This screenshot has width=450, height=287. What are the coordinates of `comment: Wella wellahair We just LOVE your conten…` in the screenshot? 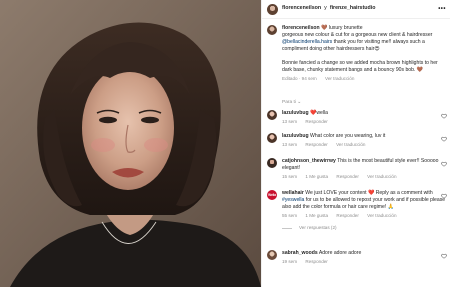 It's located at (357, 210).